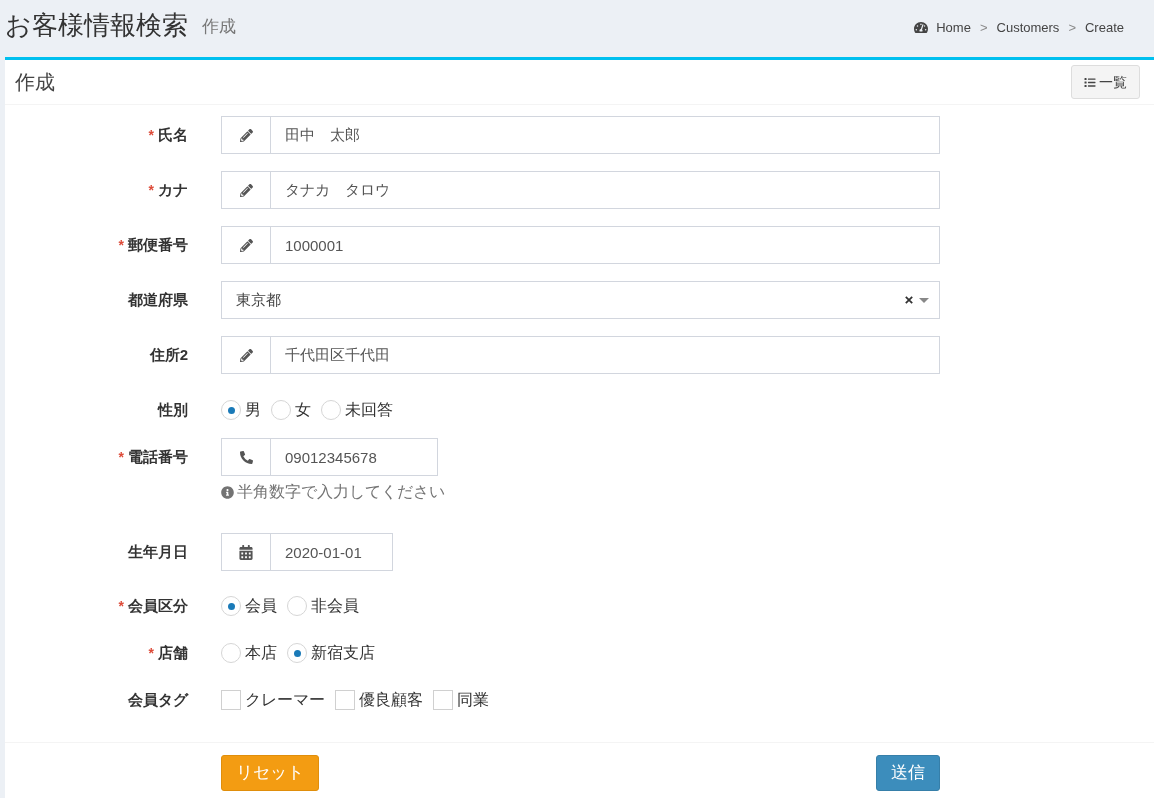  I want to click on calendar-icon, so click(246, 552).